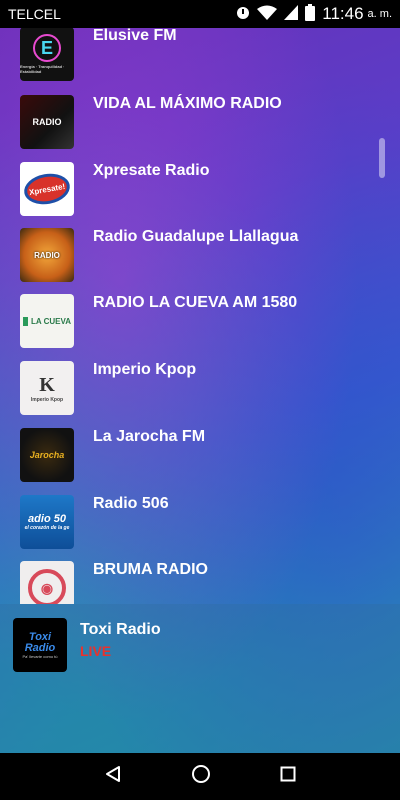 This screenshot has width=400, height=800. Describe the element at coordinates (47, 582) in the screenshot. I see `station-logo: ◉` at that location.